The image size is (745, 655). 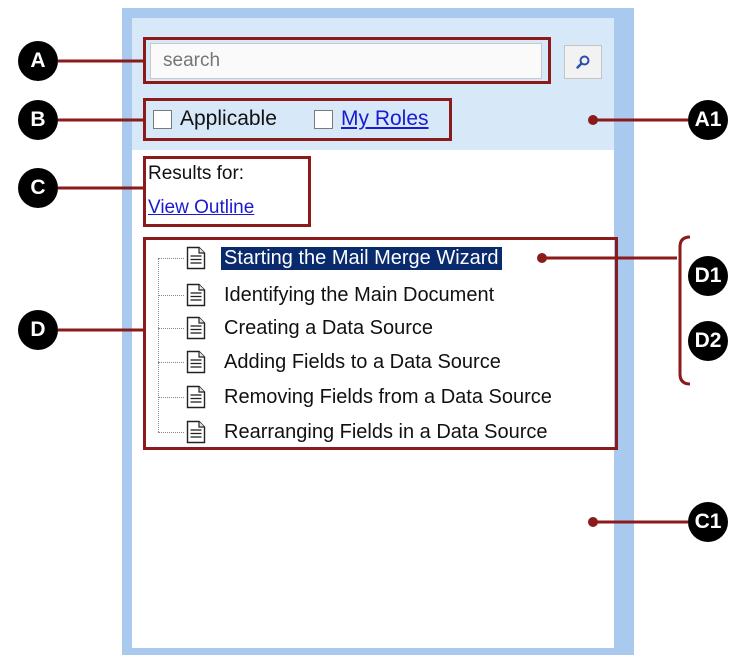 I want to click on badge-d2: D2, so click(x=708, y=341).